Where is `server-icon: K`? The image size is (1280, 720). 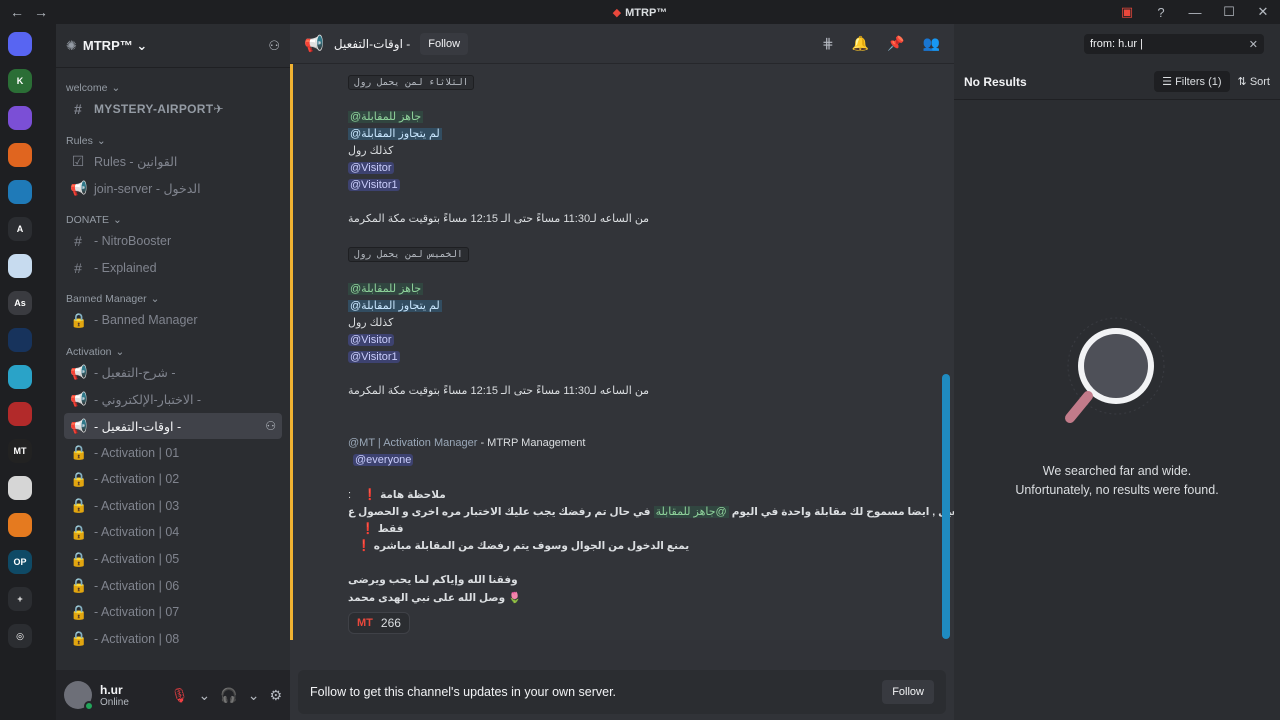
server-icon: K is located at coordinates (20, 81).